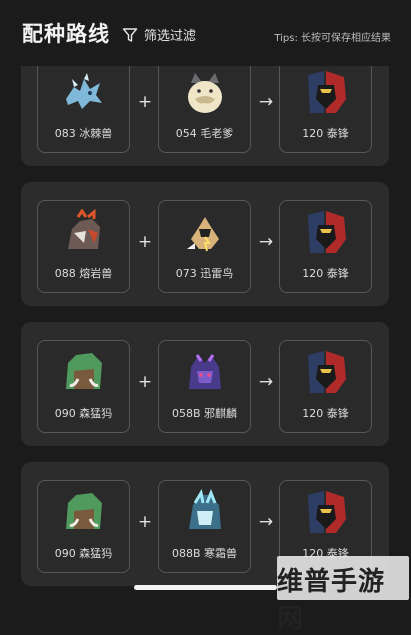 This screenshot has height=635, width=411. I want to click on header-bar: 配种路线 筛选过滤 Tips: 长按可保存相应结果, so click(205, 33).